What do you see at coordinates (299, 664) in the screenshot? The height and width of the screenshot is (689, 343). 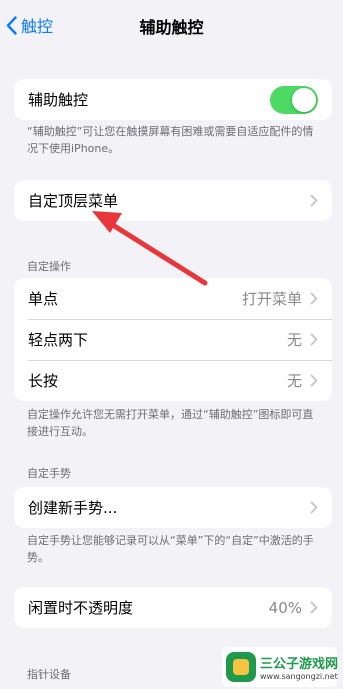 I see `watermark-title: 三公子游戏网` at bounding box center [299, 664].